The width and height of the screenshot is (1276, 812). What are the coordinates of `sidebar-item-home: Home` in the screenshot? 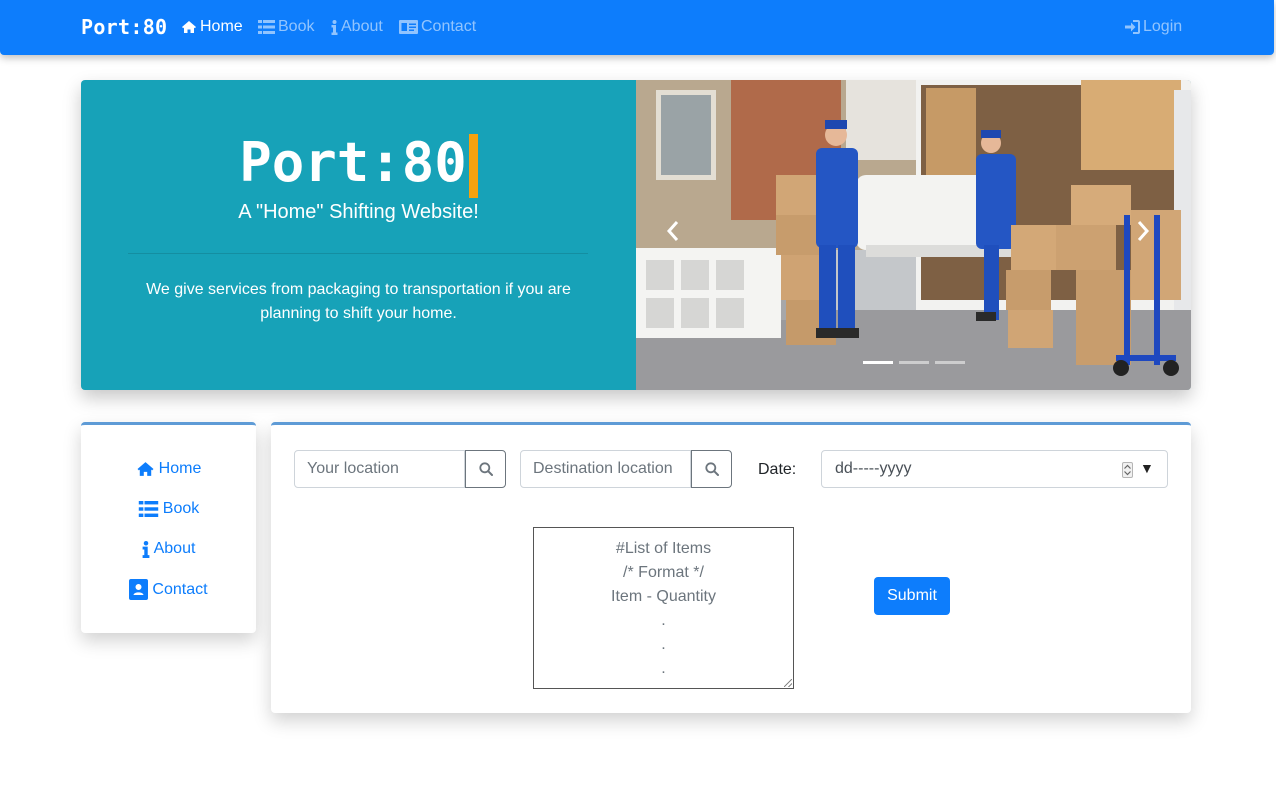 It's located at (168, 469).